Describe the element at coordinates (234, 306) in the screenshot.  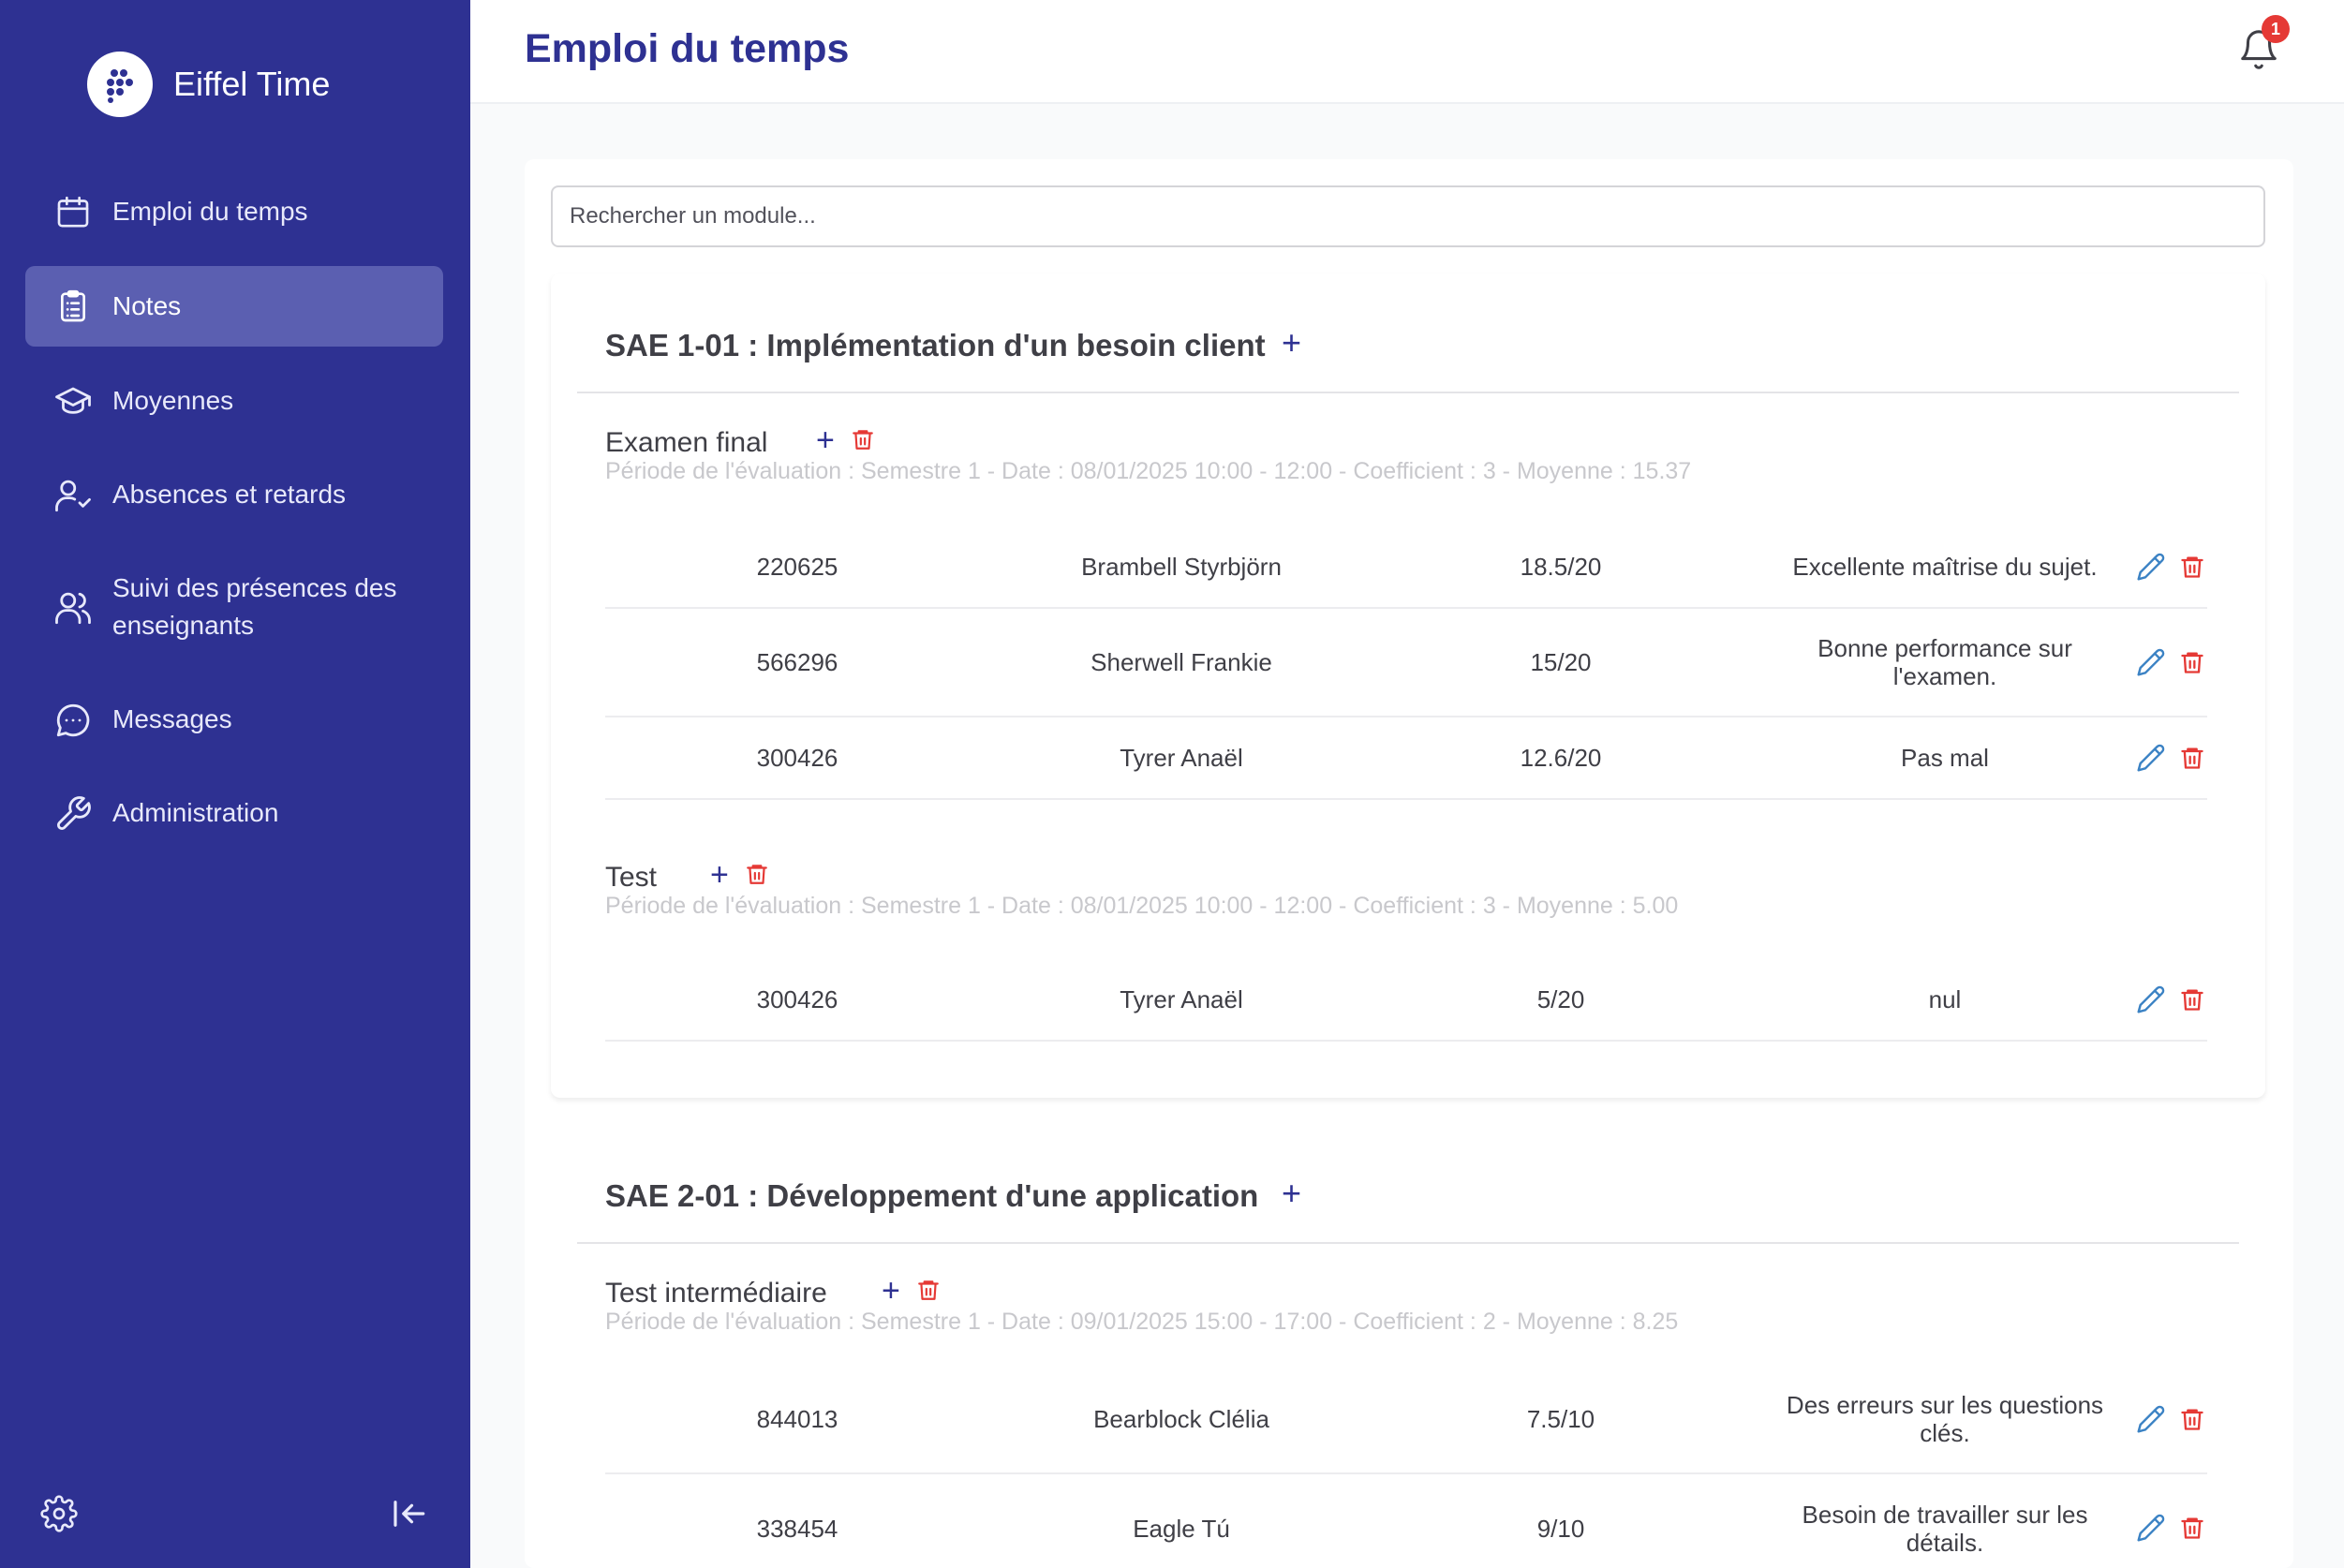
I see `sidebar-item-notes: Notes` at that location.